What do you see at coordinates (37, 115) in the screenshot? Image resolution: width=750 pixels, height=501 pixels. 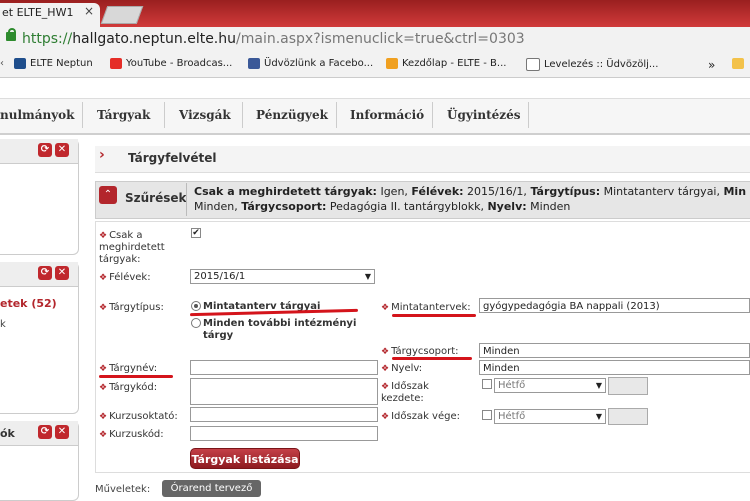 I see `menu-item-tanulmanyok: nulmányok` at bounding box center [37, 115].